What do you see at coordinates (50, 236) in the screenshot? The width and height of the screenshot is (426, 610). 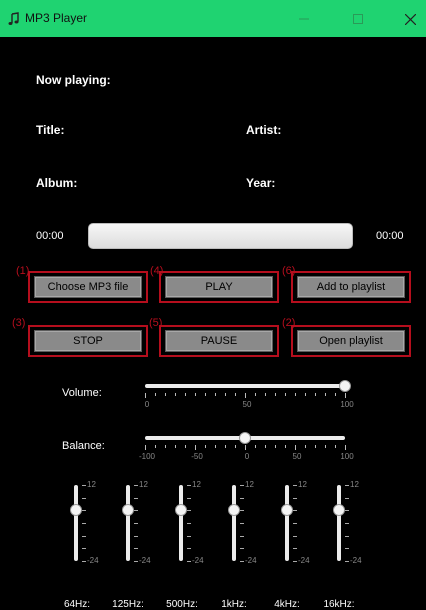 I see `elapsed-time: 00:00` at bounding box center [50, 236].